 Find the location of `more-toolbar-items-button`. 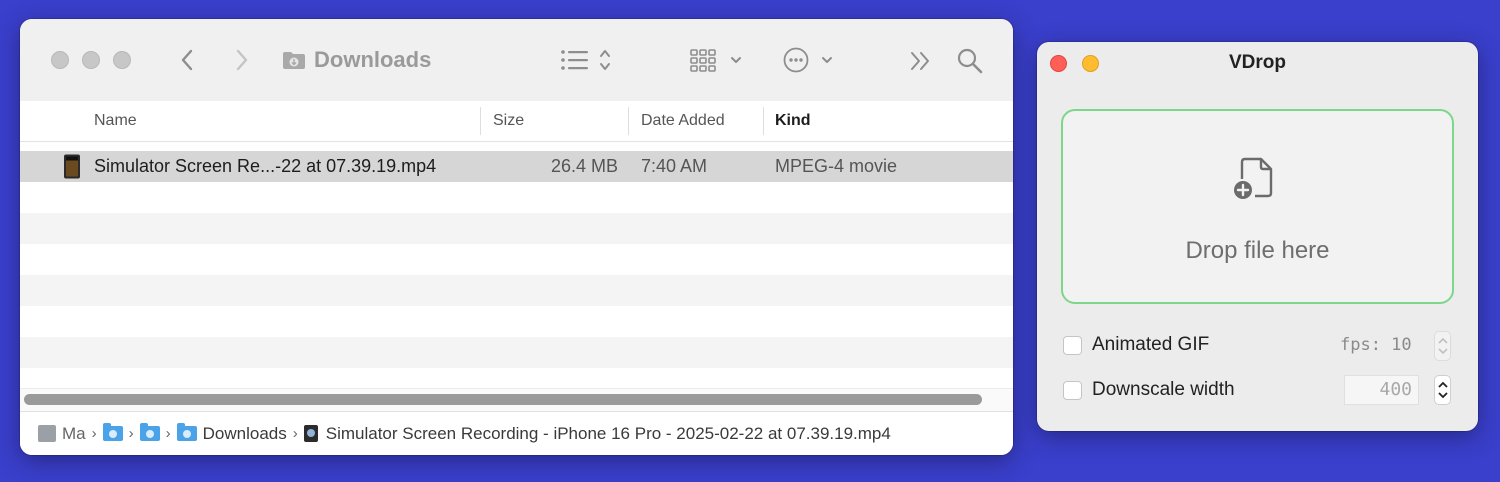

more-toolbar-items-button is located at coordinates (921, 61).